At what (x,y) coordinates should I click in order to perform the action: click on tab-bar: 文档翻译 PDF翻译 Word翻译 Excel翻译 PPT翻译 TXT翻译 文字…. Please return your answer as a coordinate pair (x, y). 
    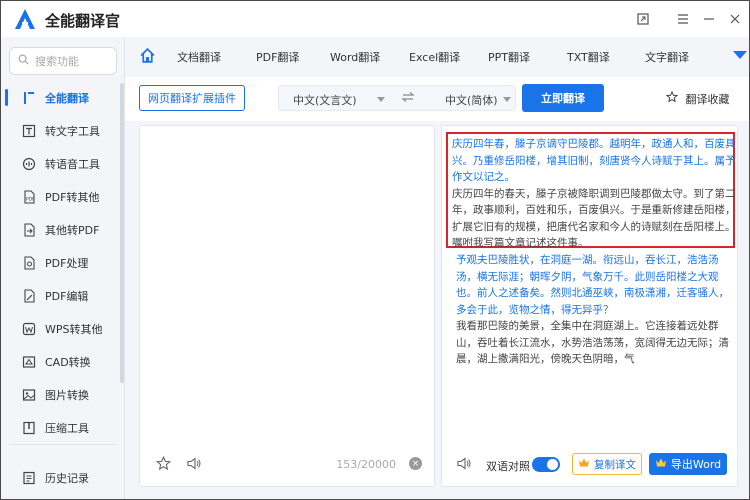
    Looking at the image, I should click on (437, 57).